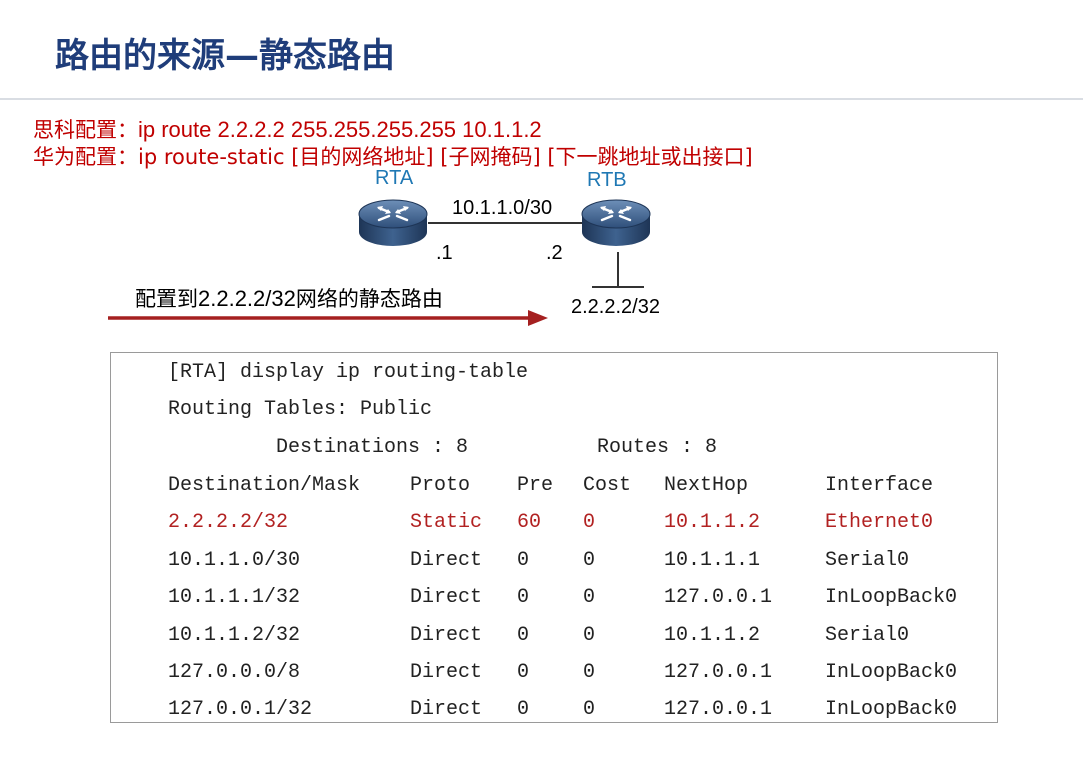  Describe the element at coordinates (657, 447) in the screenshot. I see `routes-count: Routes : 8` at that location.